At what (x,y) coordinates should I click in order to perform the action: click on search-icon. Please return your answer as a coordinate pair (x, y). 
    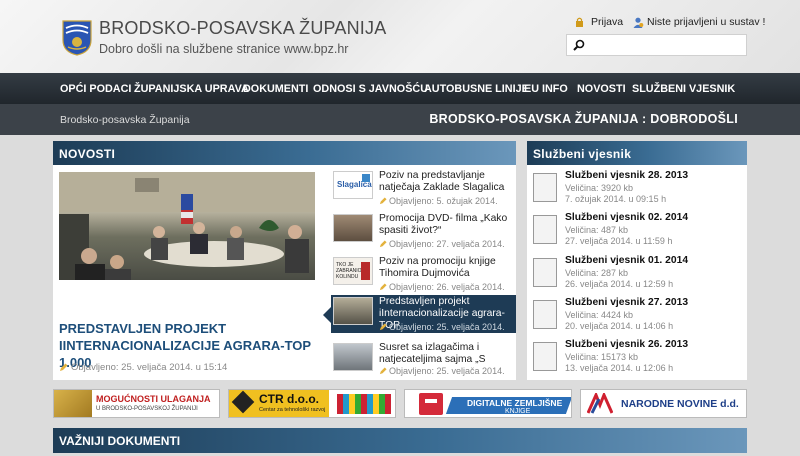
    Looking at the image, I should click on (579, 45).